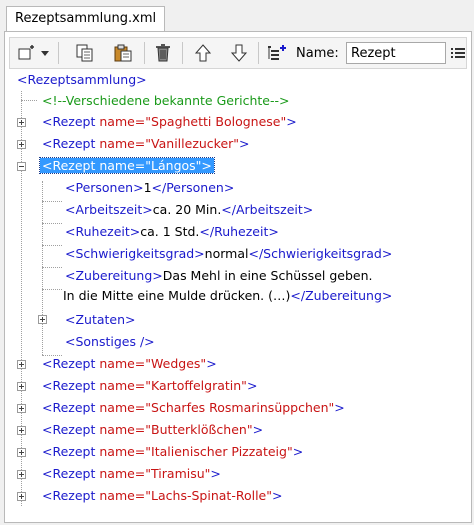 Image resolution: width=474 pixels, height=525 pixels. I want to click on toolbar: Name:, so click(238, 53).